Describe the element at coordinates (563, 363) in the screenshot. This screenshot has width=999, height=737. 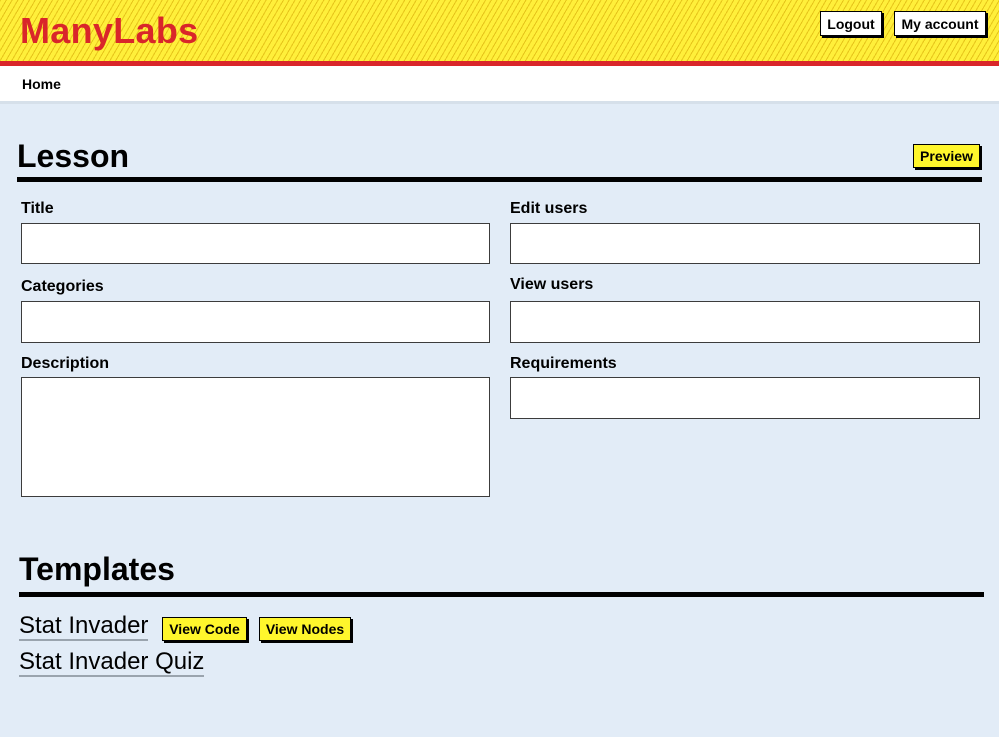
I see `requirements-label: Requirements` at that location.